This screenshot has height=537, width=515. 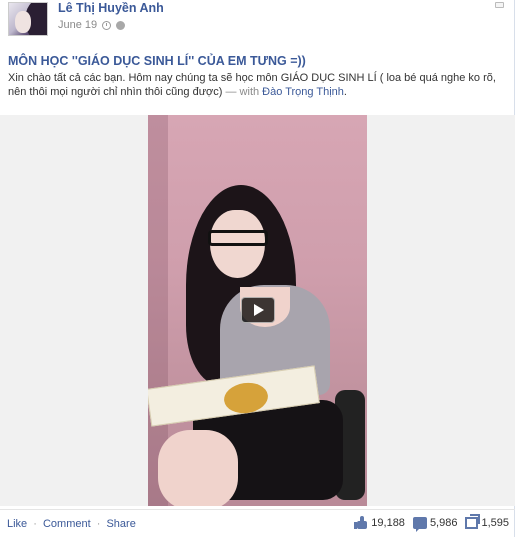 I want to click on play-button, so click(x=258, y=310).